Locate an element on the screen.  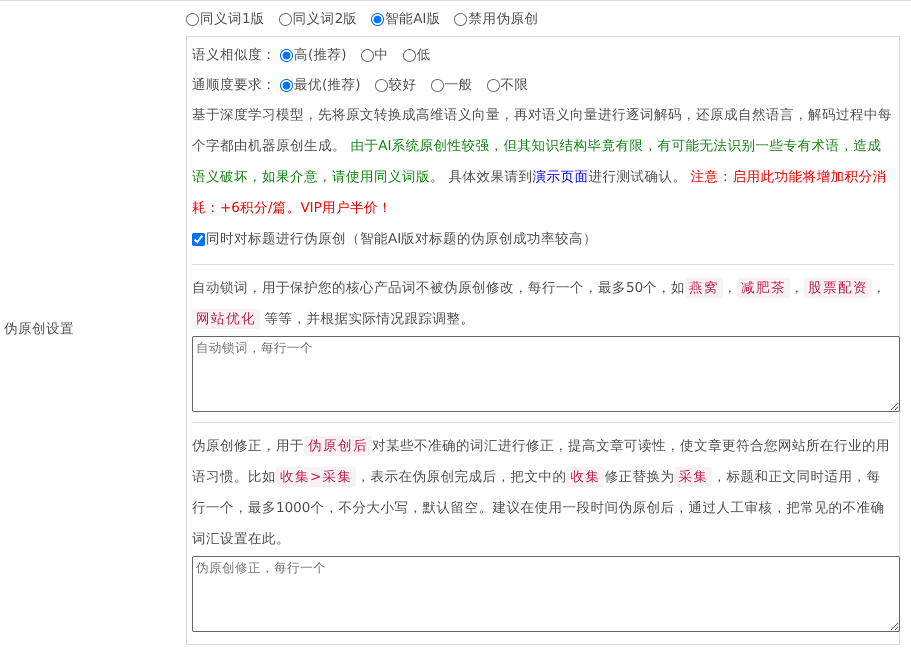
radio-label: 禁用伪原创 is located at coordinates (503, 19).